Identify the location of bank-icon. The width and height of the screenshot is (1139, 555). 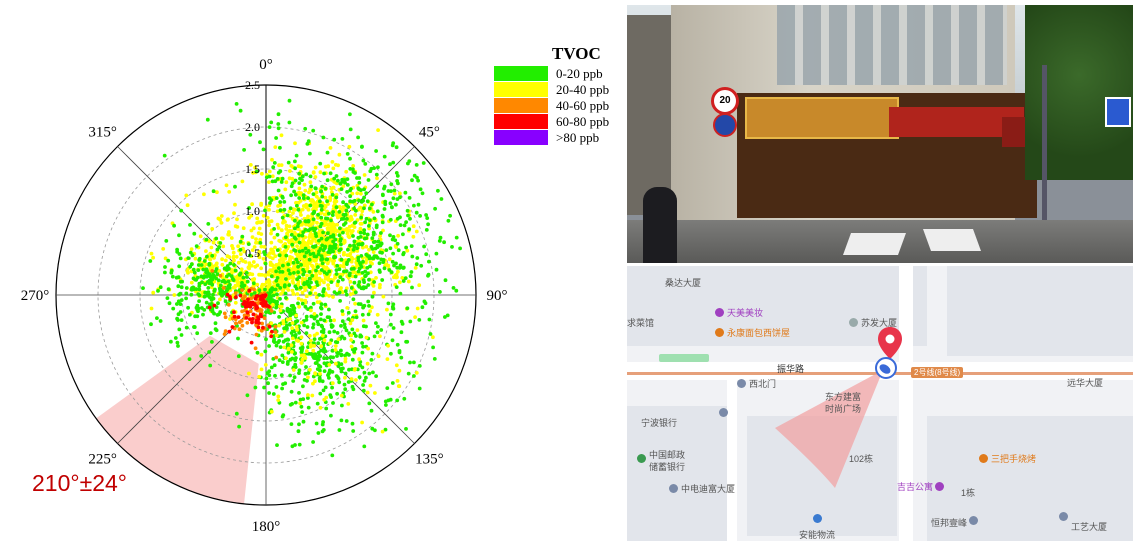
(723, 412).